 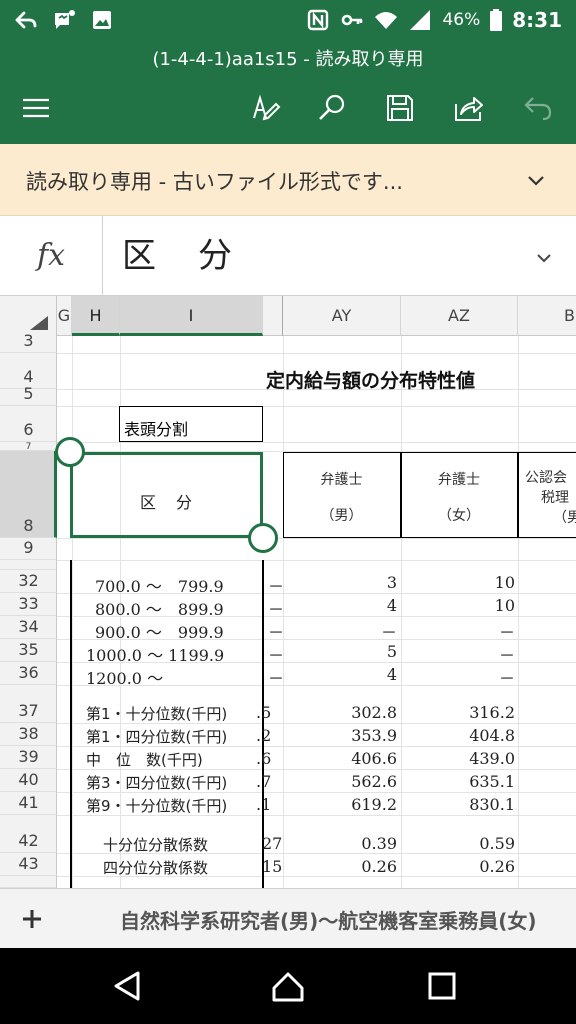 What do you see at coordinates (28, 780) in the screenshot?
I see `row-header-40: 40` at bounding box center [28, 780].